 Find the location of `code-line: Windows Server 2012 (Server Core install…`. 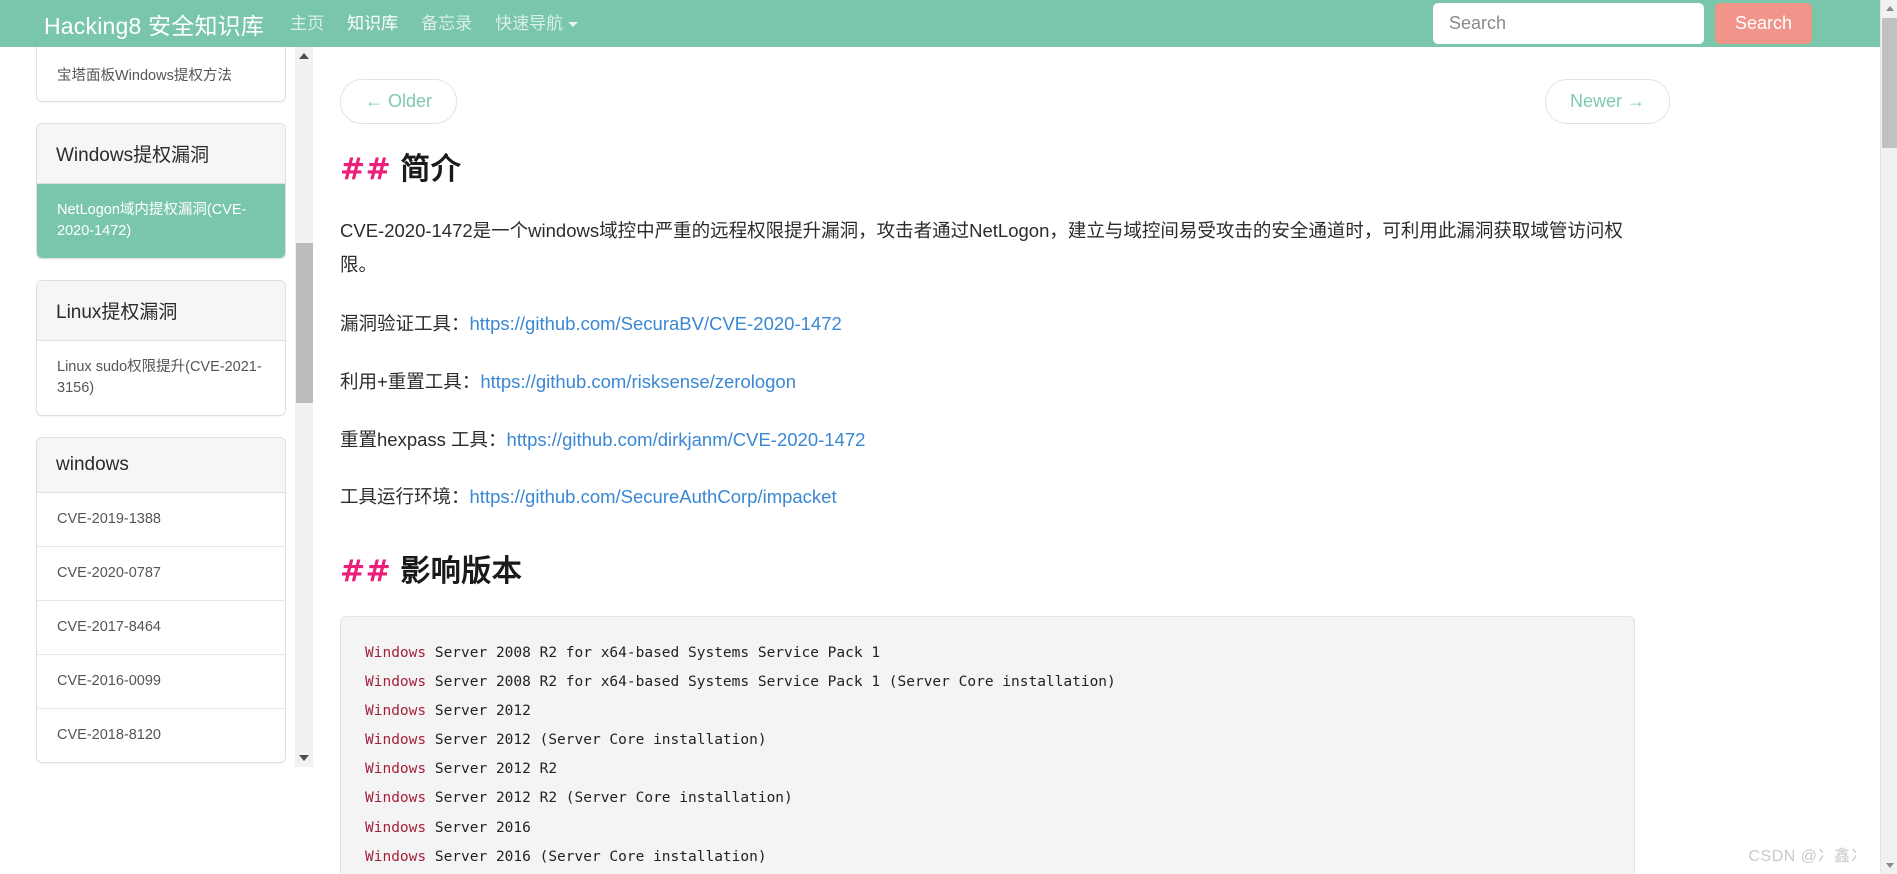

code-line: Windows Server 2012 (Server Core install… is located at coordinates (987, 740).